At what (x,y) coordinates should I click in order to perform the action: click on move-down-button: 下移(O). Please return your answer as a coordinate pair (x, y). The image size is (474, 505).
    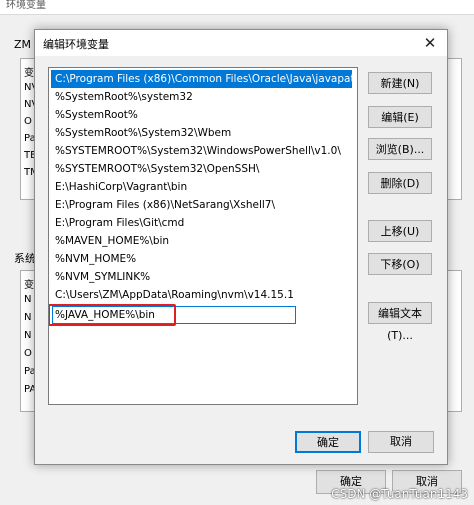
    Looking at the image, I should click on (400, 264).